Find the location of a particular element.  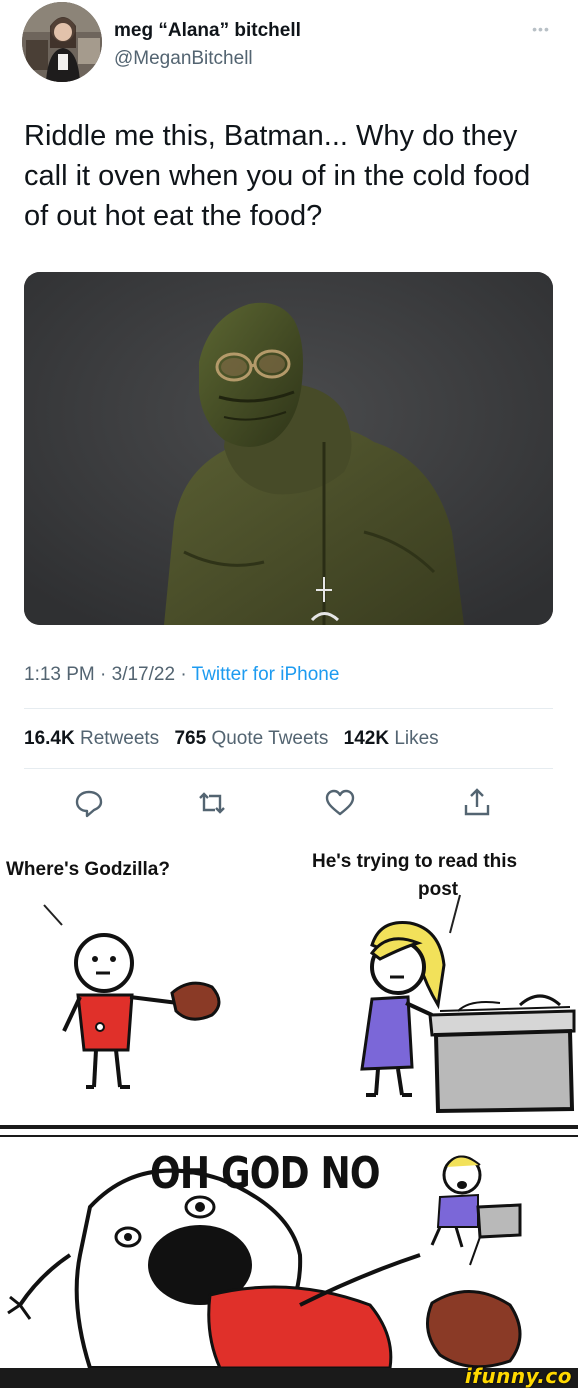

like-icon is located at coordinates (340, 803).